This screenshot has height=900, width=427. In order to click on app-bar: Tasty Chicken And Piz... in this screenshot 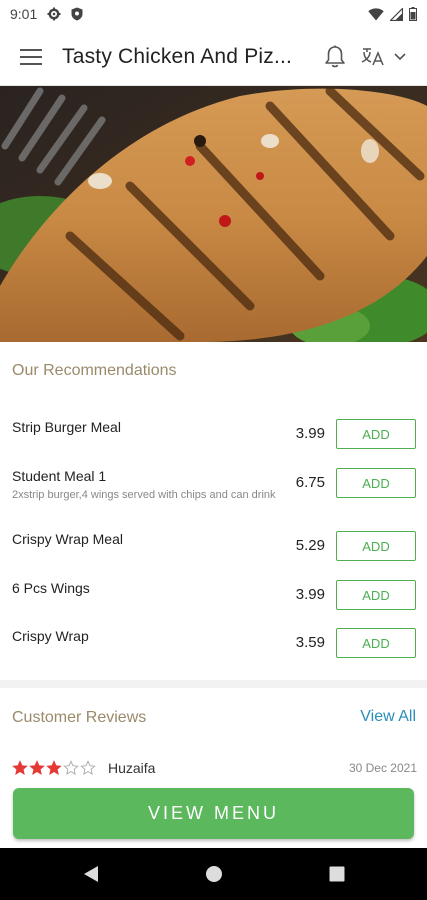, I will do `click(213, 57)`.